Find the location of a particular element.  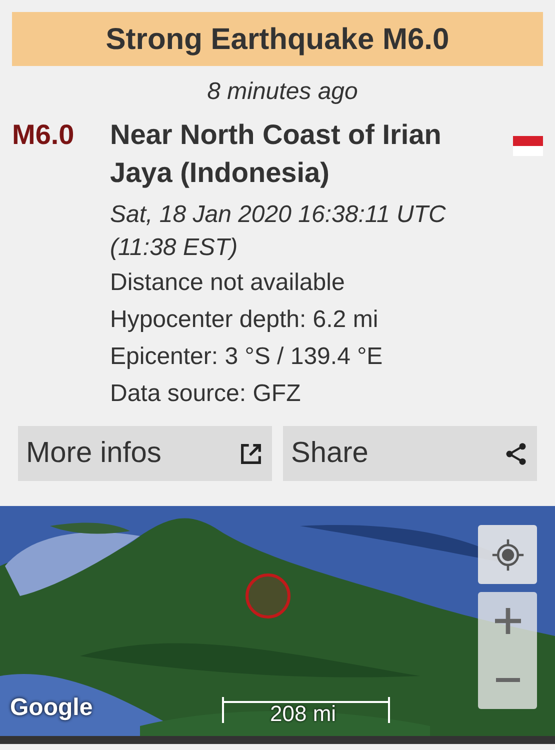

more-infos-button: More infos is located at coordinates (145, 453).